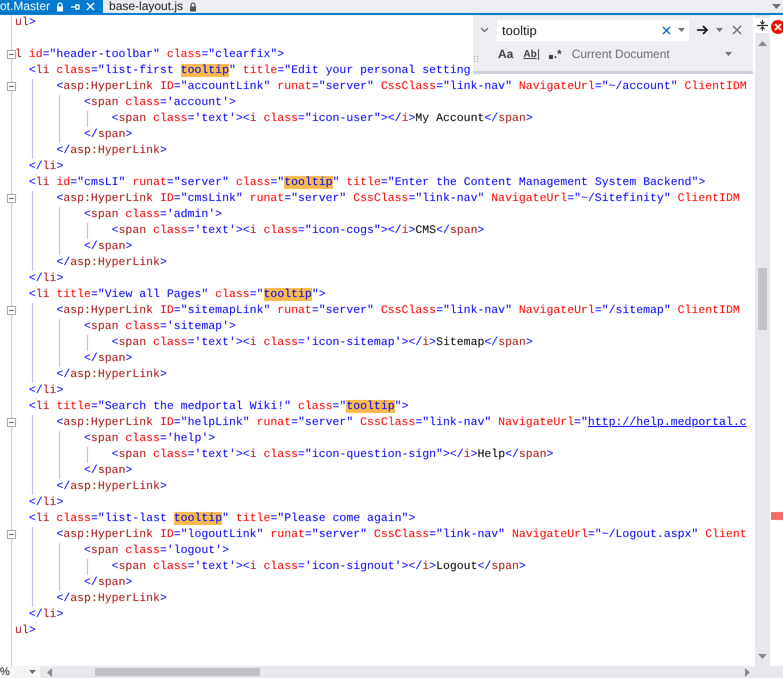 The width and height of the screenshot is (783, 678). I want to click on option-toggle: Aa, so click(506, 54).